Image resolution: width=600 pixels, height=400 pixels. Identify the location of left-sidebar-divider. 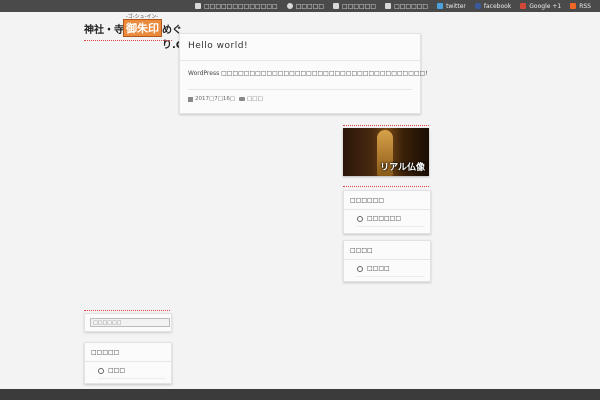
(127, 310).